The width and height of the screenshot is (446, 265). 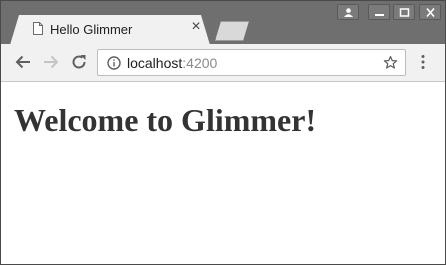 I want to click on new-tab-button, so click(x=232, y=31).